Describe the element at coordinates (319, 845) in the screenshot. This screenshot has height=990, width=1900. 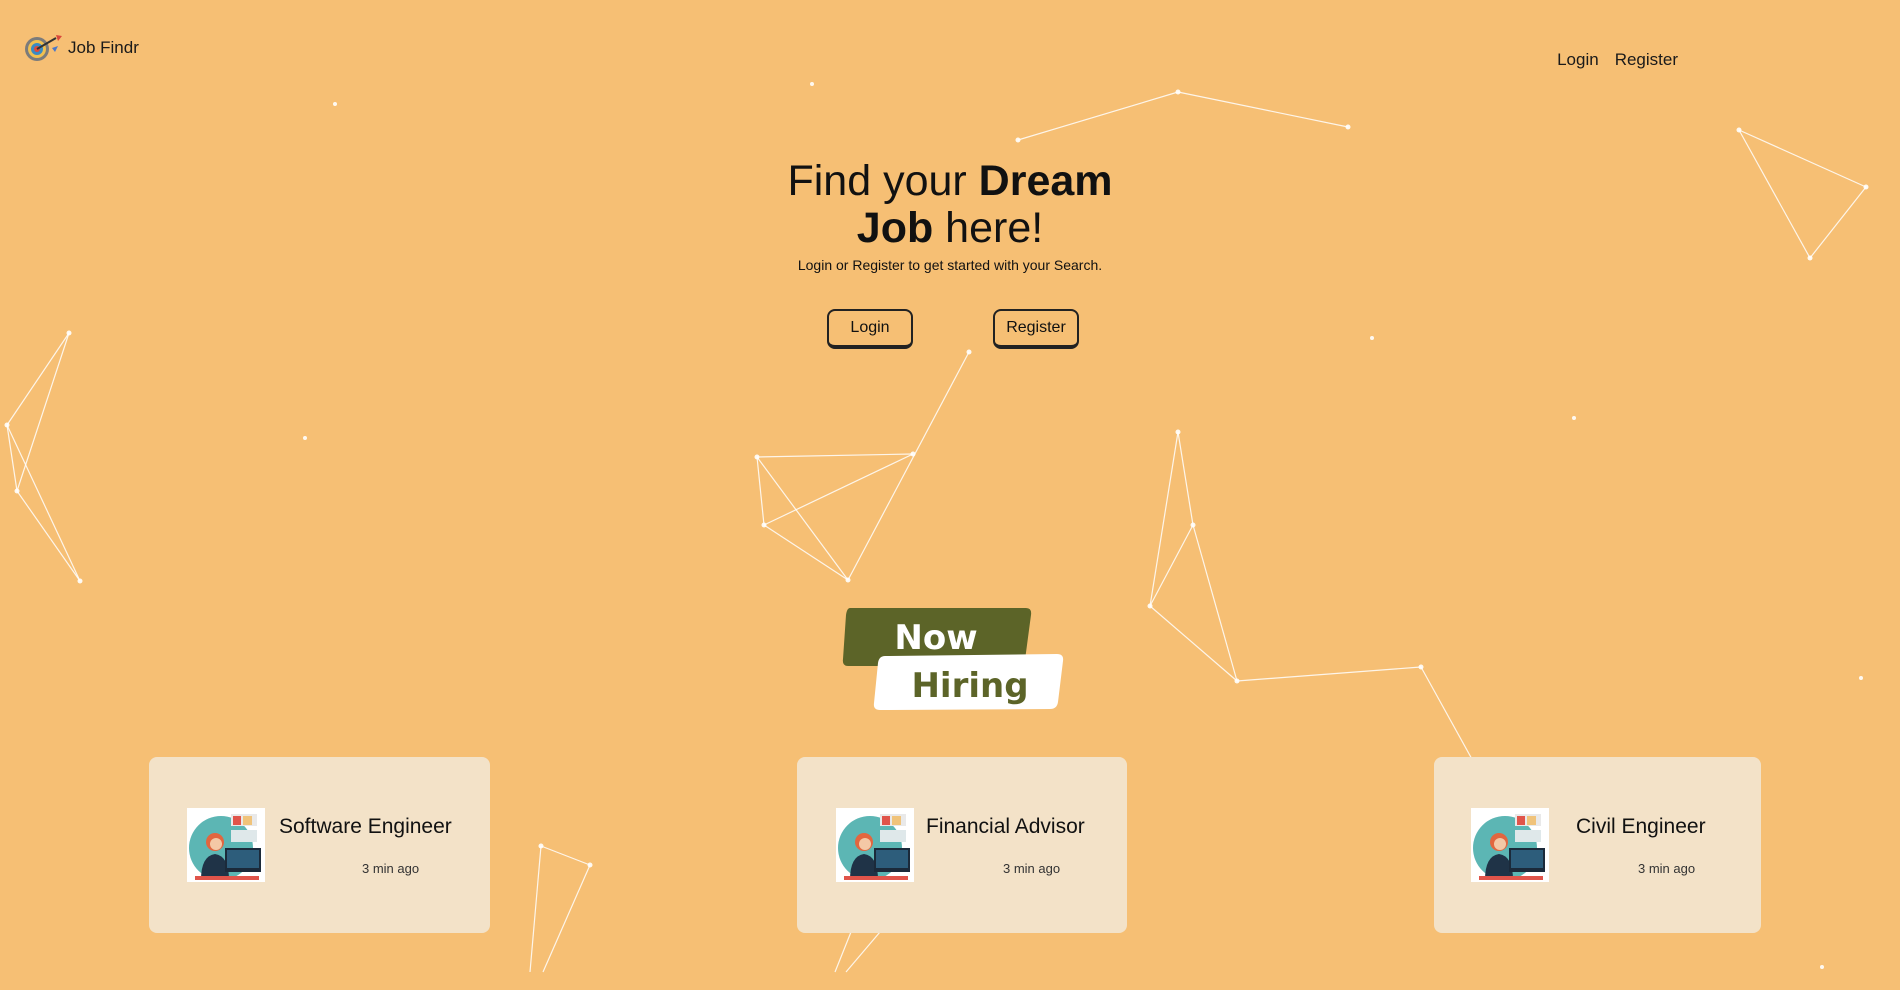
I see `job-card: Software Engineer 3 min ago` at that location.